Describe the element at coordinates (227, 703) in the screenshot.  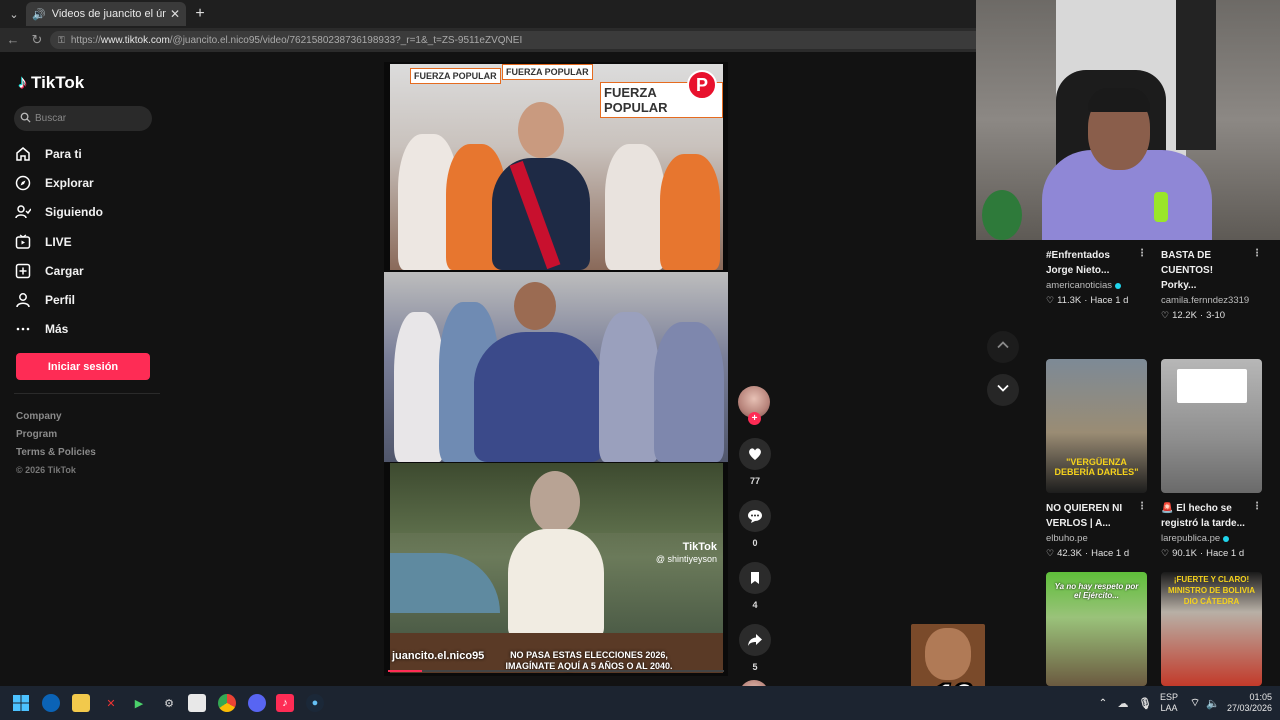
I see `chrome-browser-icon` at that location.